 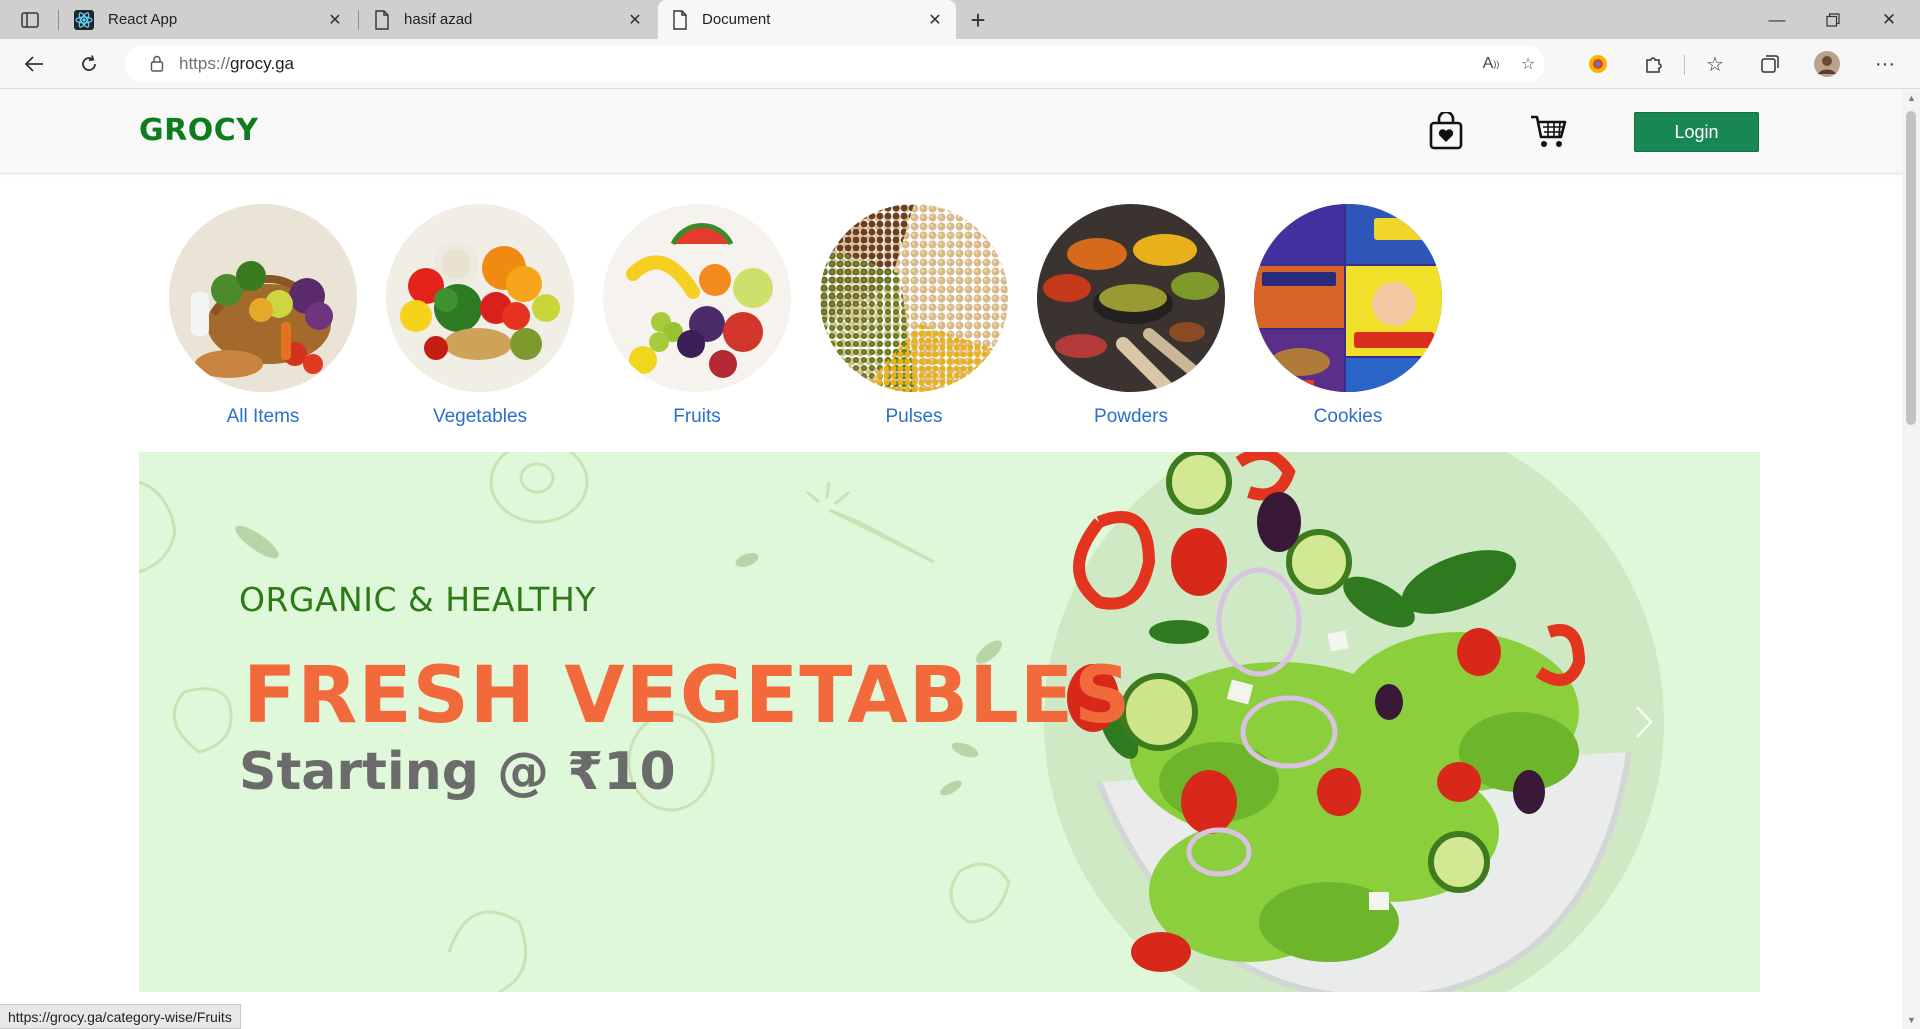 What do you see at coordinates (457, 772) in the screenshot?
I see `banner-subline: Starting @ ₹10` at bounding box center [457, 772].